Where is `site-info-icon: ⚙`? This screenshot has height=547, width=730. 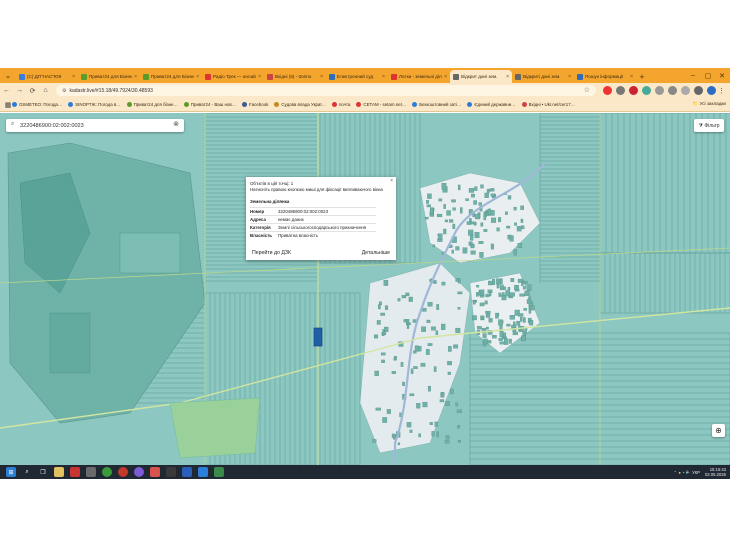
site-info-icon: ⚙ is located at coordinates (64, 91).